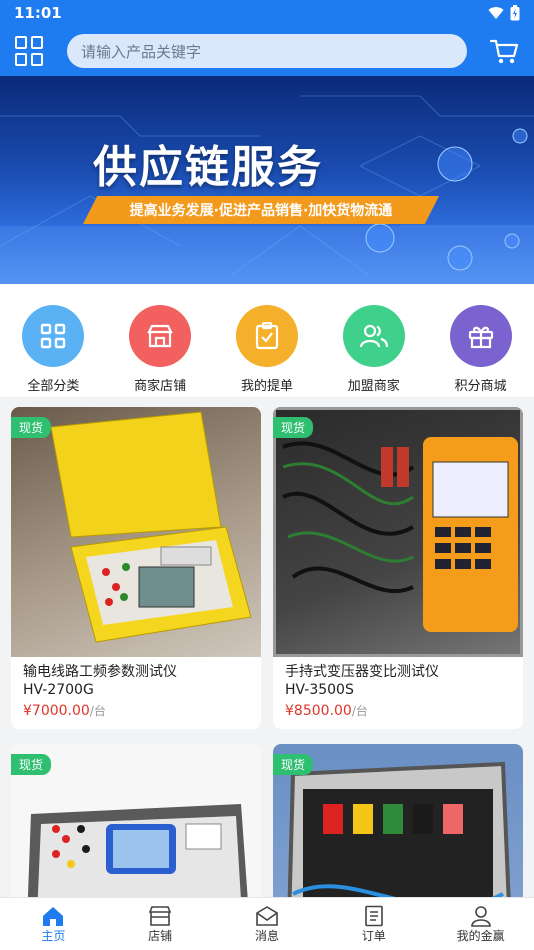 This screenshot has width=534, height=950. I want to click on product-model: HV-3500S, so click(319, 690).